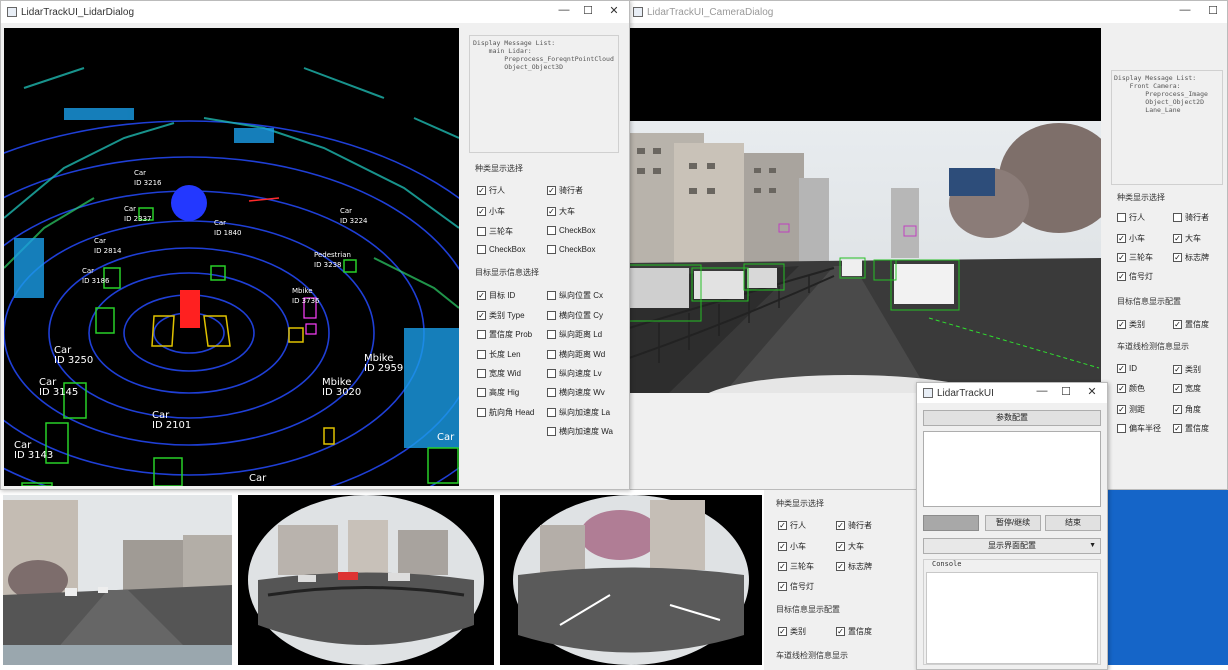 Image resolution: width=1228 pixels, height=670 pixels. What do you see at coordinates (854, 525) in the screenshot?
I see `surround-cb-cyclist: ✓ 骑行者` at bounding box center [854, 525].